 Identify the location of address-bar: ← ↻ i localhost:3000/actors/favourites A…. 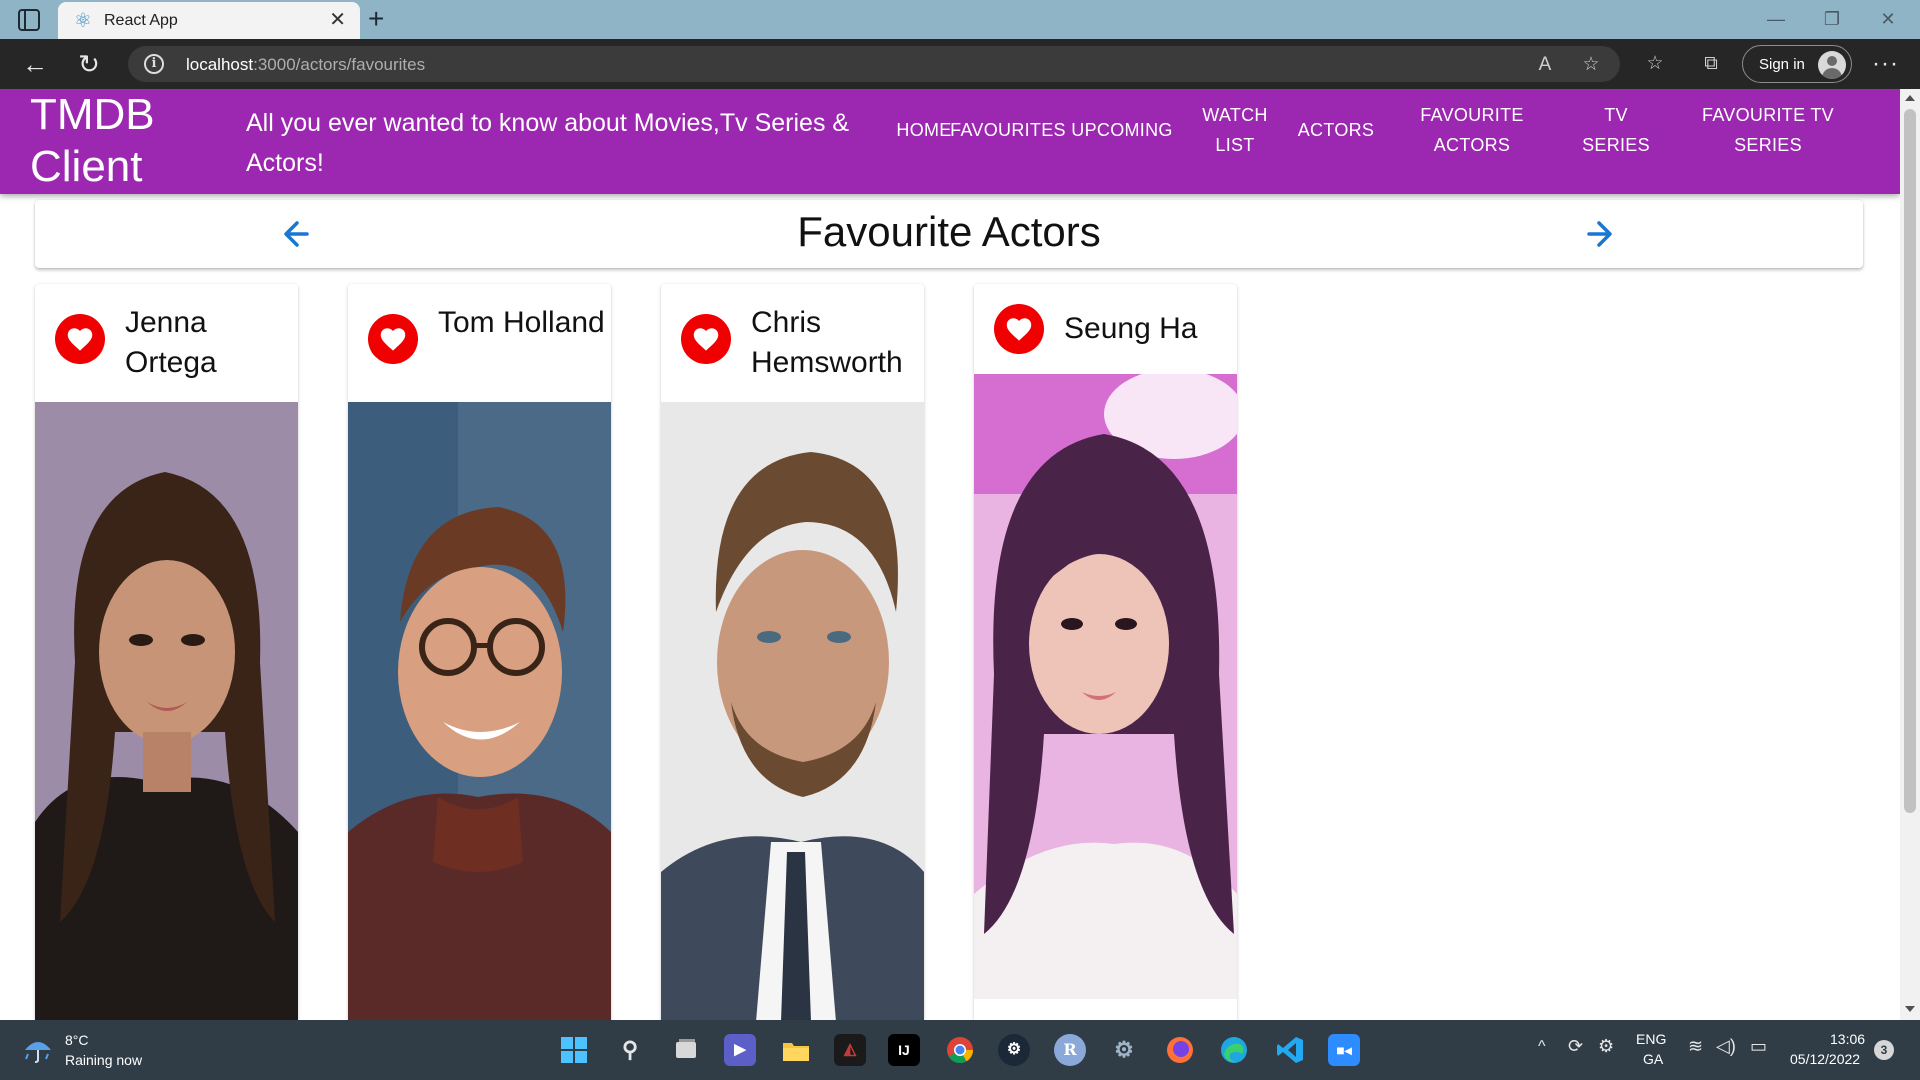
(960, 64).